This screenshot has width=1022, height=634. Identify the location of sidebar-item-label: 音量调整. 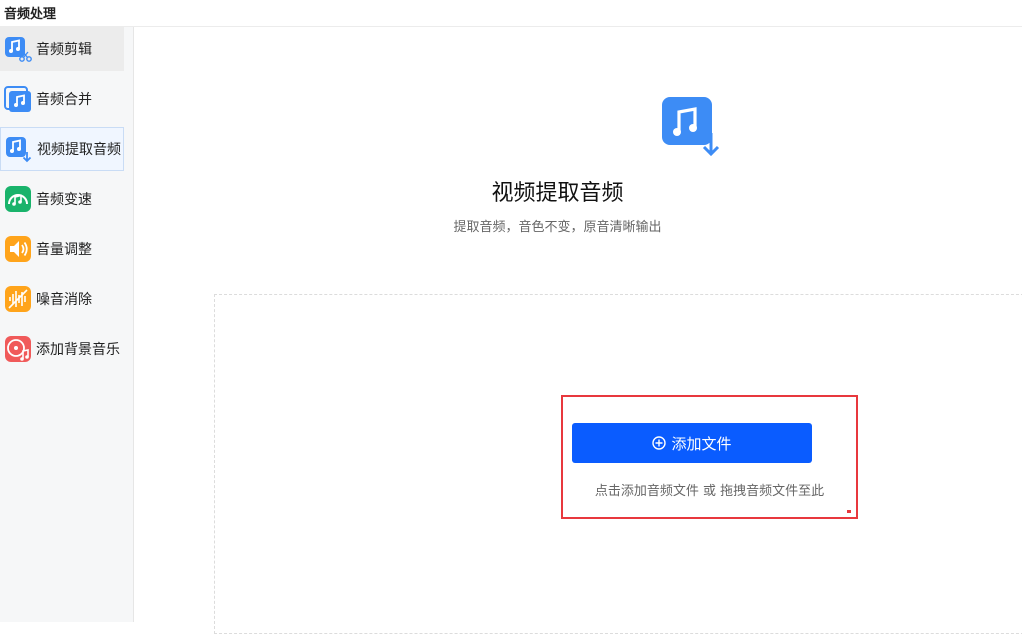
(64, 250).